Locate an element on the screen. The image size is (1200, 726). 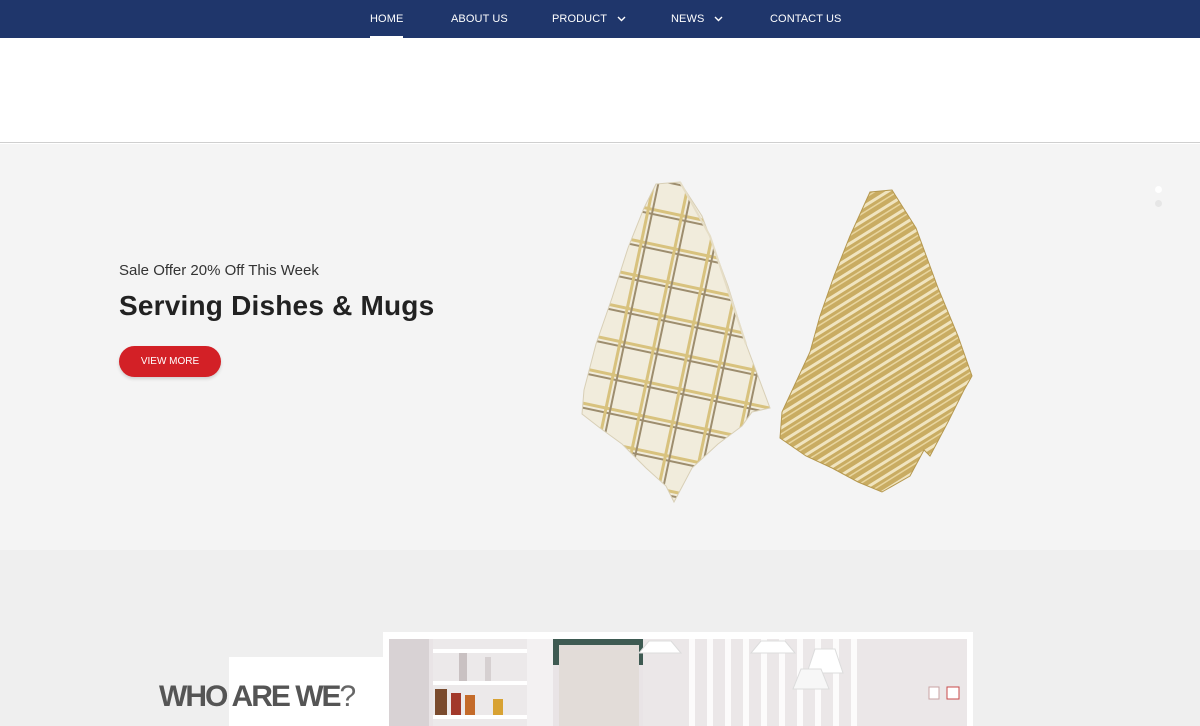
nav-item-contact-us: CONTACT US is located at coordinates (806, 19).